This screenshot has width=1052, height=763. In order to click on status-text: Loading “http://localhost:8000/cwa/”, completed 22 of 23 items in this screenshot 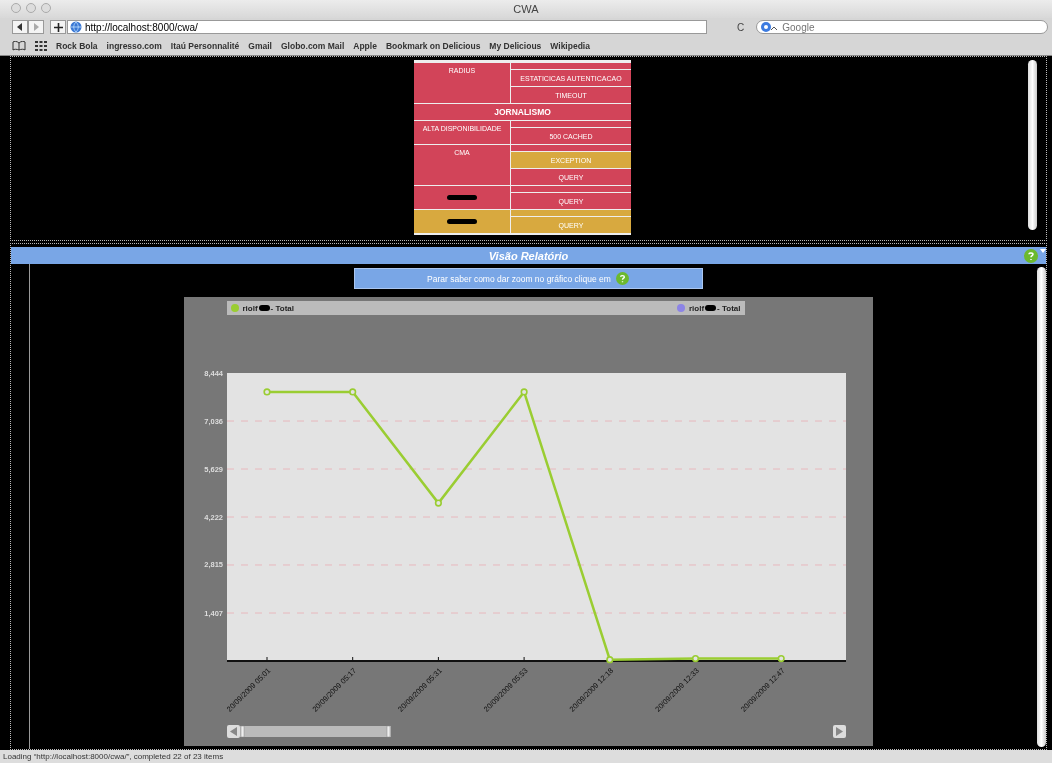, I will do `click(526, 756)`.